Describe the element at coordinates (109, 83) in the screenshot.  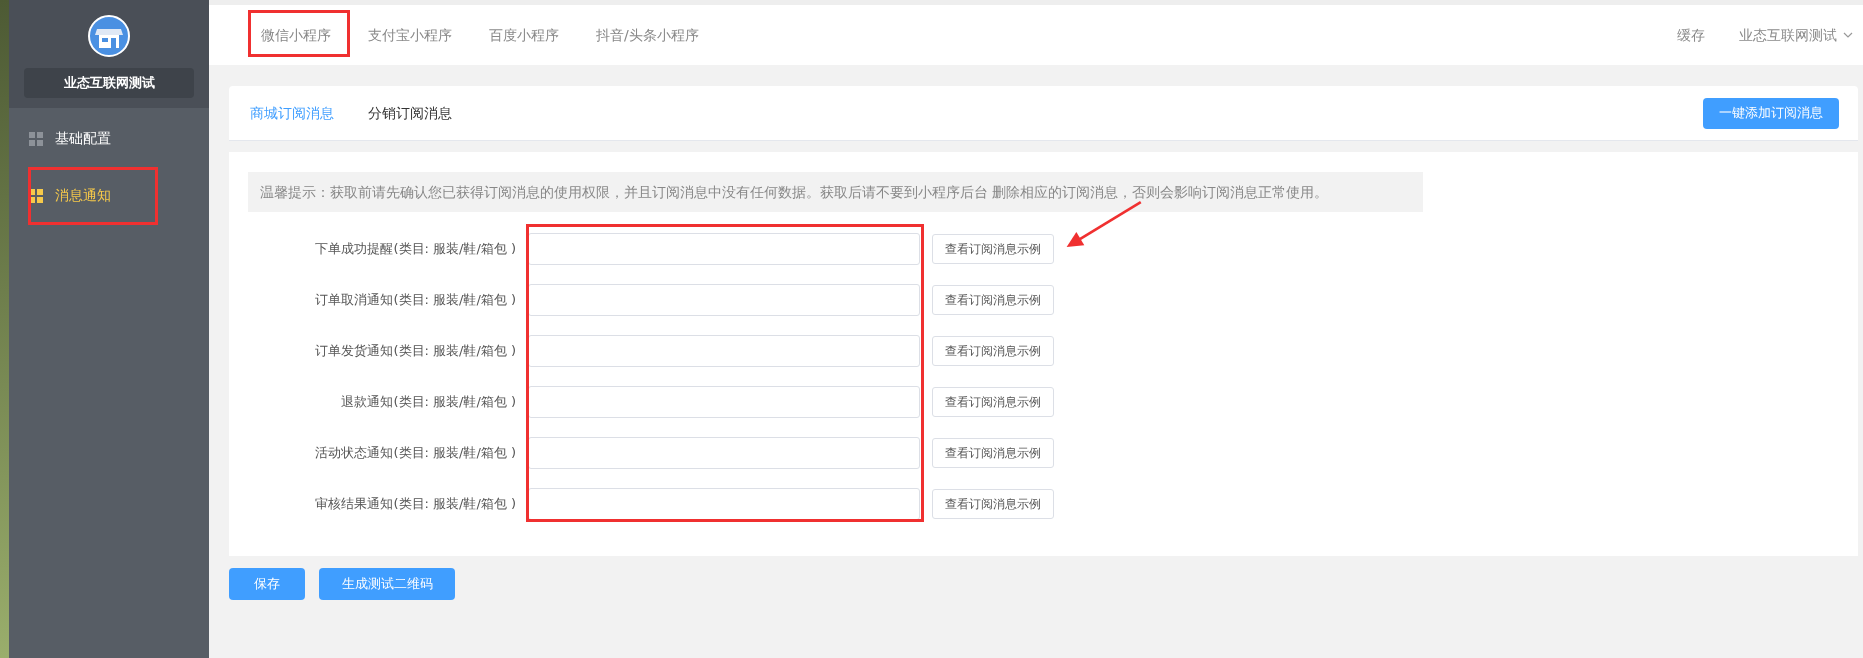
I see `shop-name: 业态互联网测试` at that location.